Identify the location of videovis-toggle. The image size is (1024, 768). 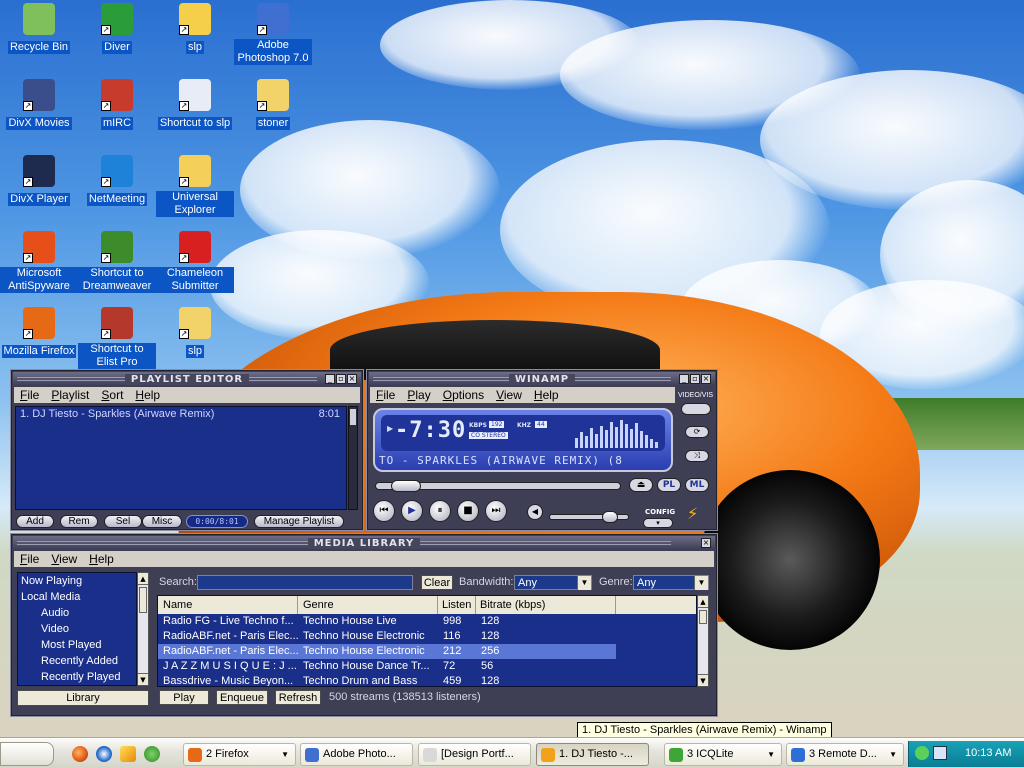
(696, 409).